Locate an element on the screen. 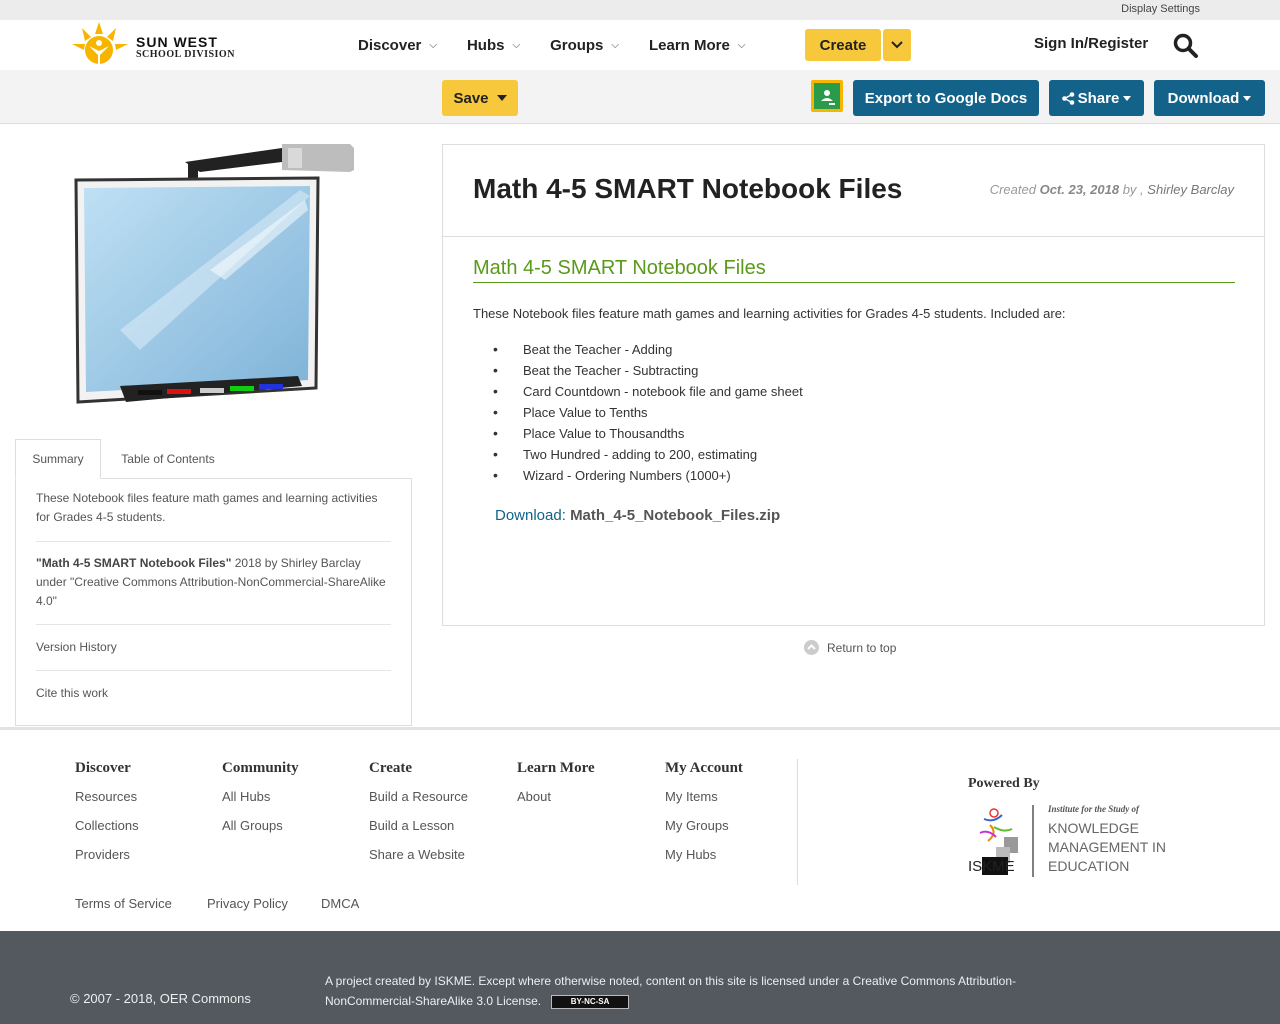 The height and width of the screenshot is (1024, 1280). search-icon is located at coordinates (1185, 45).